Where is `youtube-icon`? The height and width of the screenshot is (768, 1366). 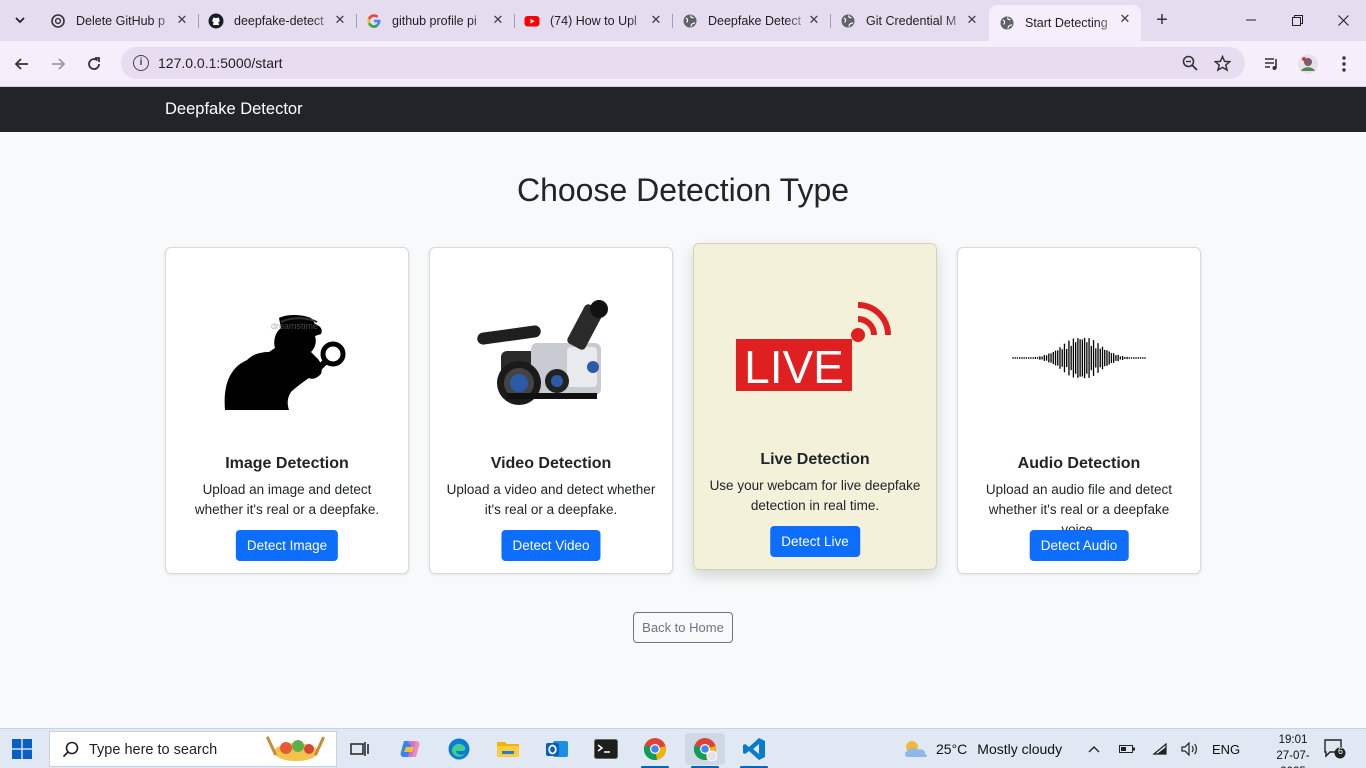
youtube-icon is located at coordinates (532, 21).